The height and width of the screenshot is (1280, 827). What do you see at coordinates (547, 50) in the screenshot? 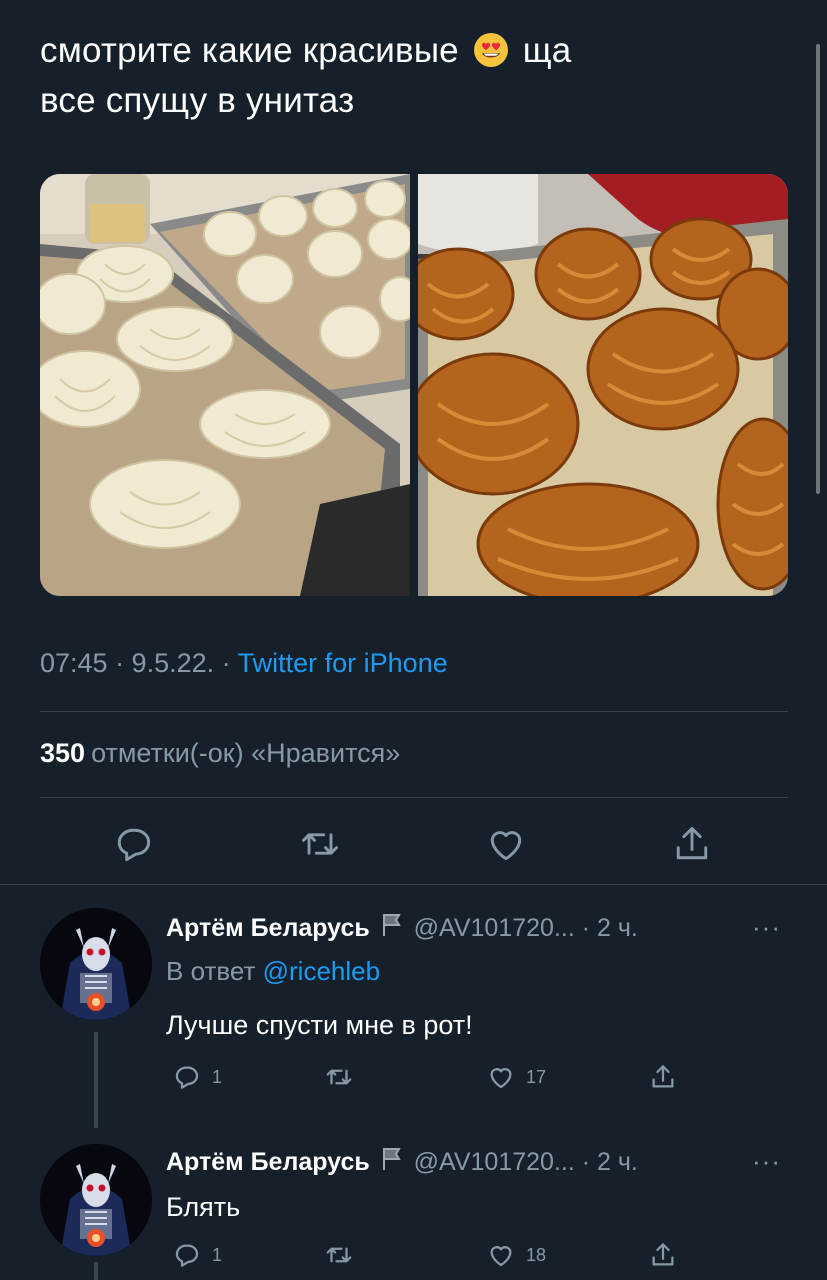
I see `tweet-text-line1-end: ща` at bounding box center [547, 50].